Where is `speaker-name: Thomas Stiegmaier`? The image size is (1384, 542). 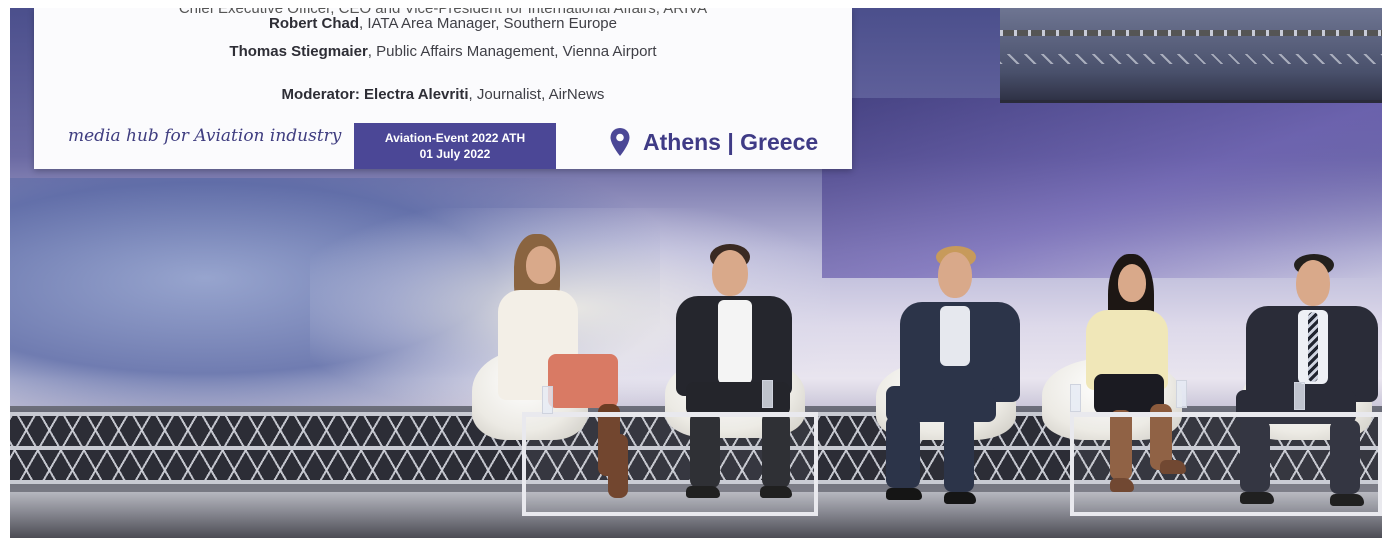
speaker-name: Thomas Stiegmaier is located at coordinates (298, 51).